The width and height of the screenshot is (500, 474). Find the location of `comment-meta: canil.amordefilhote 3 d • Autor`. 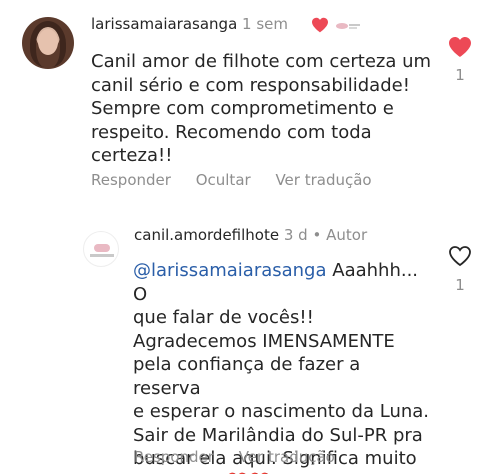

comment-meta: canil.amordefilhote 3 d • Autor is located at coordinates (250, 235).